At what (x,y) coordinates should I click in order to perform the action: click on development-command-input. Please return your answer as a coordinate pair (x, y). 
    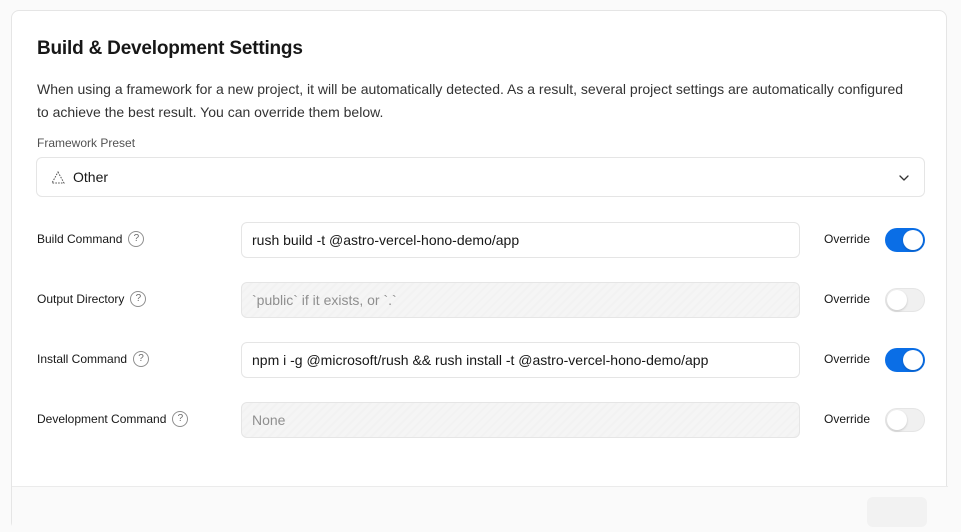
    Looking at the image, I should click on (520, 420).